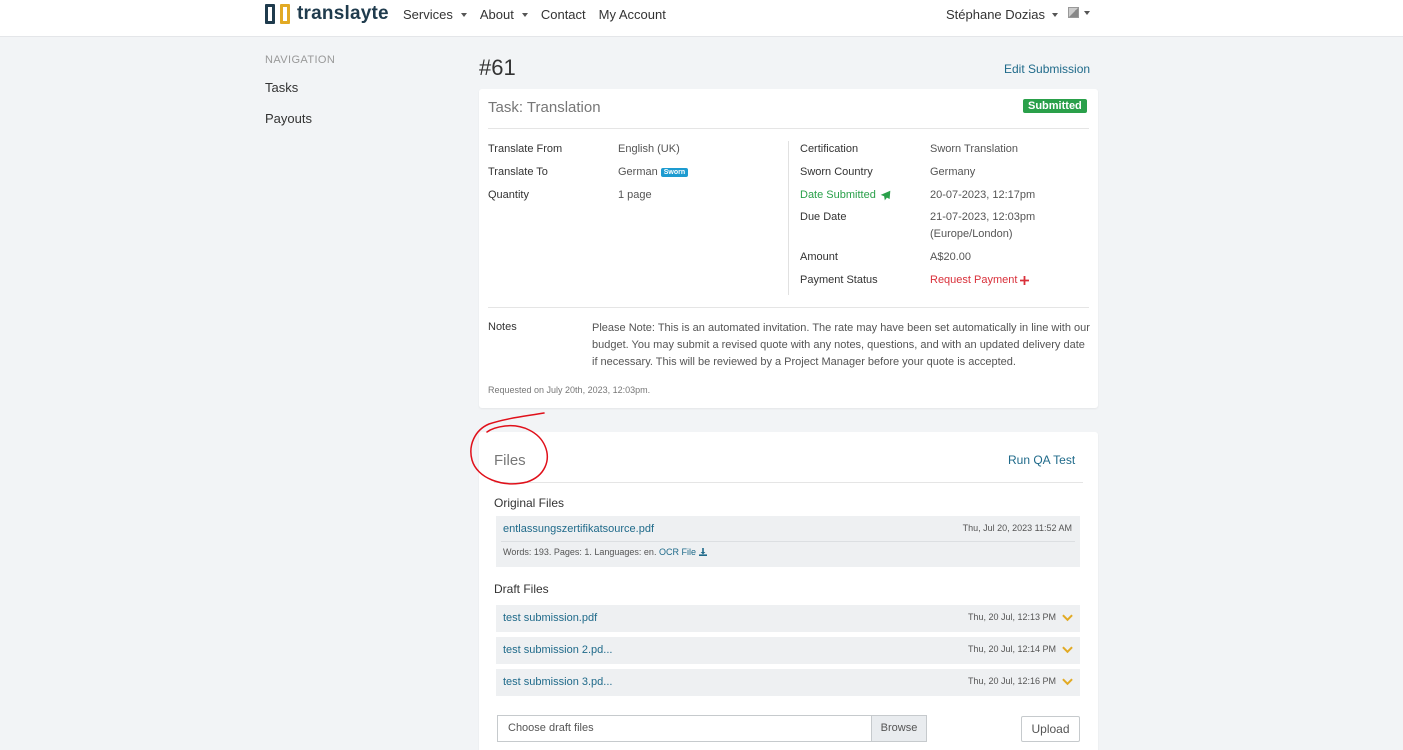 The height and width of the screenshot is (750, 1403). I want to click on field-label-due-date: Due Date, so click(823, 217).